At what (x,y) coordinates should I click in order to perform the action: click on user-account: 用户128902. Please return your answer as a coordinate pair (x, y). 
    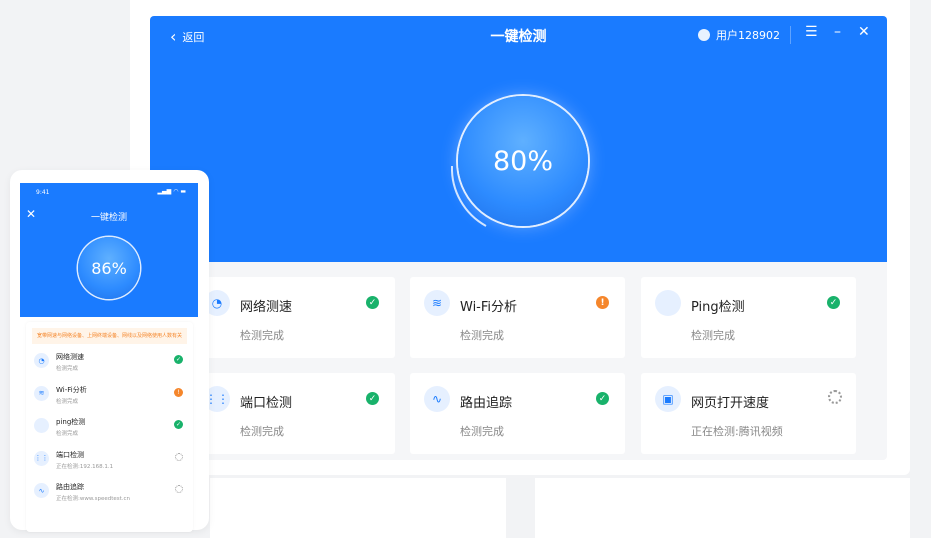
    Looking at the image, I should click on (739, 35).